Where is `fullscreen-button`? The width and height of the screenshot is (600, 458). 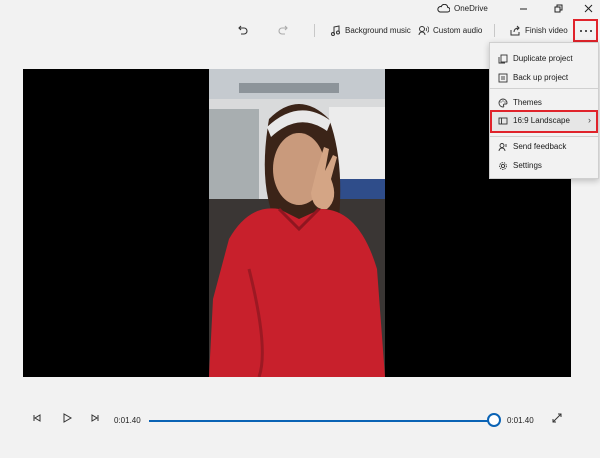
fullscreen-button is located at coordinates (557, 418).